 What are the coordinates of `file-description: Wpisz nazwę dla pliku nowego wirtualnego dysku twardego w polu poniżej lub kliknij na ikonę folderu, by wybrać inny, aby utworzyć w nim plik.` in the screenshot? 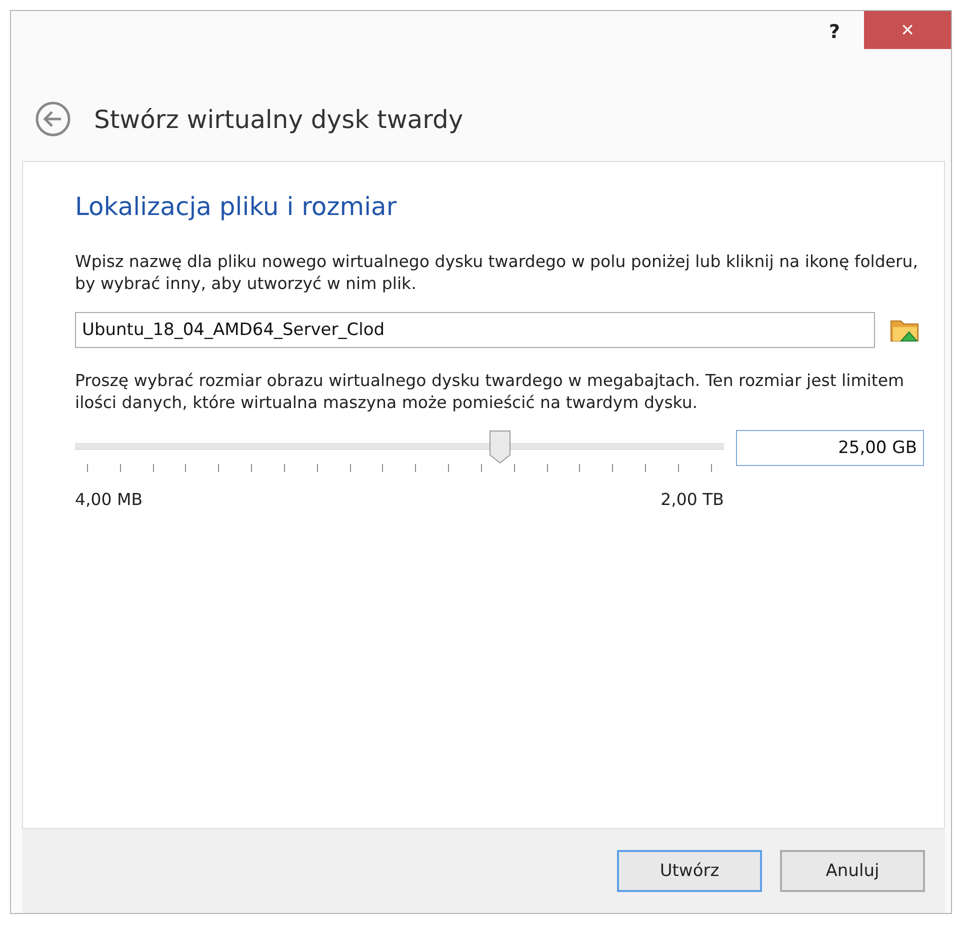 It's located at (497, 273).